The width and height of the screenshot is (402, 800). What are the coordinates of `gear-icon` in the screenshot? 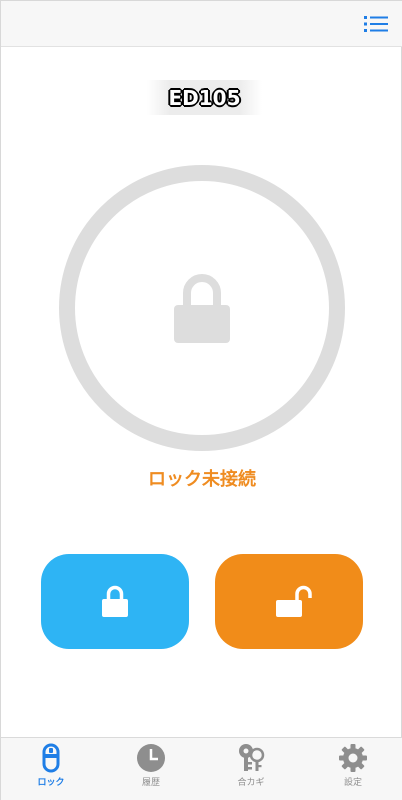 It's located at (353, 758).